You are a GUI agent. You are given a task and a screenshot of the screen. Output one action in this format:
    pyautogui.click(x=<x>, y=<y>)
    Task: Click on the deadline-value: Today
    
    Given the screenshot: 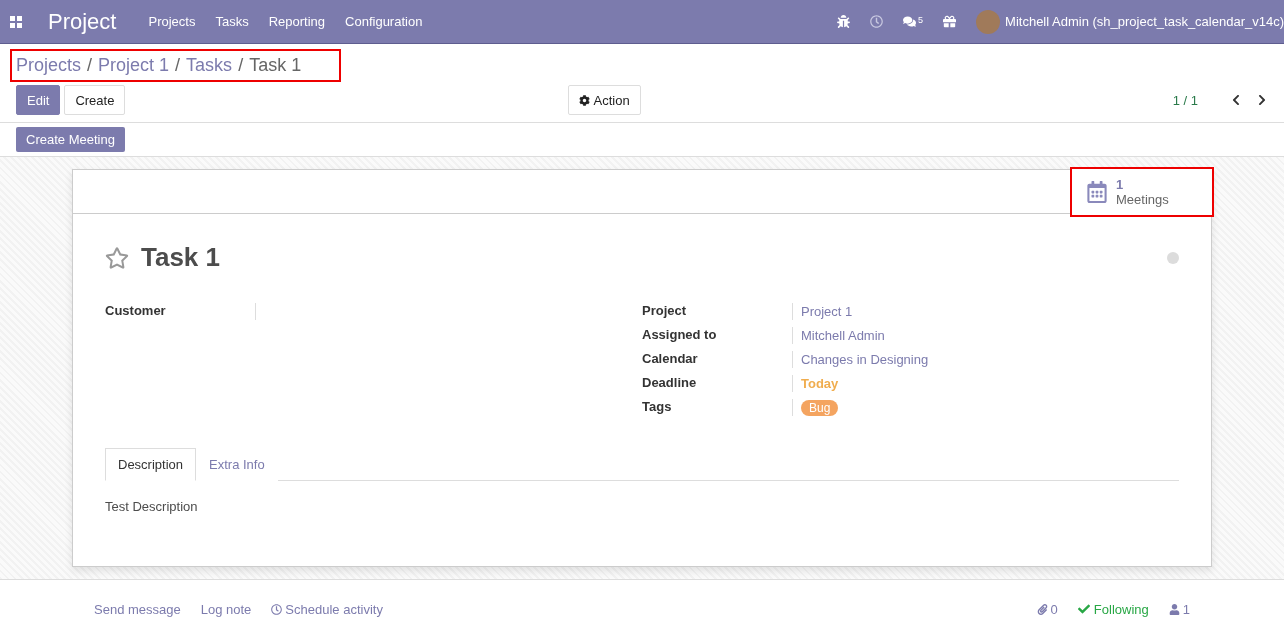 What is the action you would take?
    pyautogui.click(x=820, y=384)
    